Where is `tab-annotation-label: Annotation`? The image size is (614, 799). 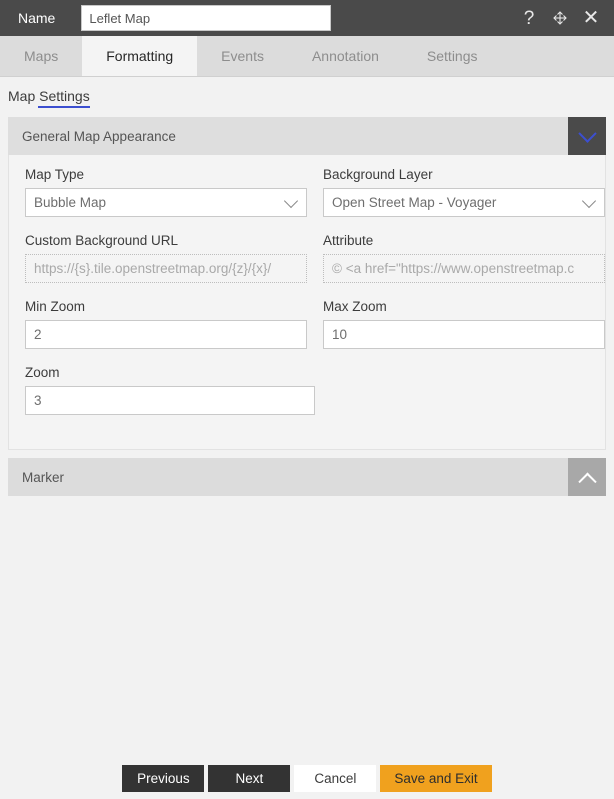
tab-annotation-label: Annotation is located at coordinates (345, 56).